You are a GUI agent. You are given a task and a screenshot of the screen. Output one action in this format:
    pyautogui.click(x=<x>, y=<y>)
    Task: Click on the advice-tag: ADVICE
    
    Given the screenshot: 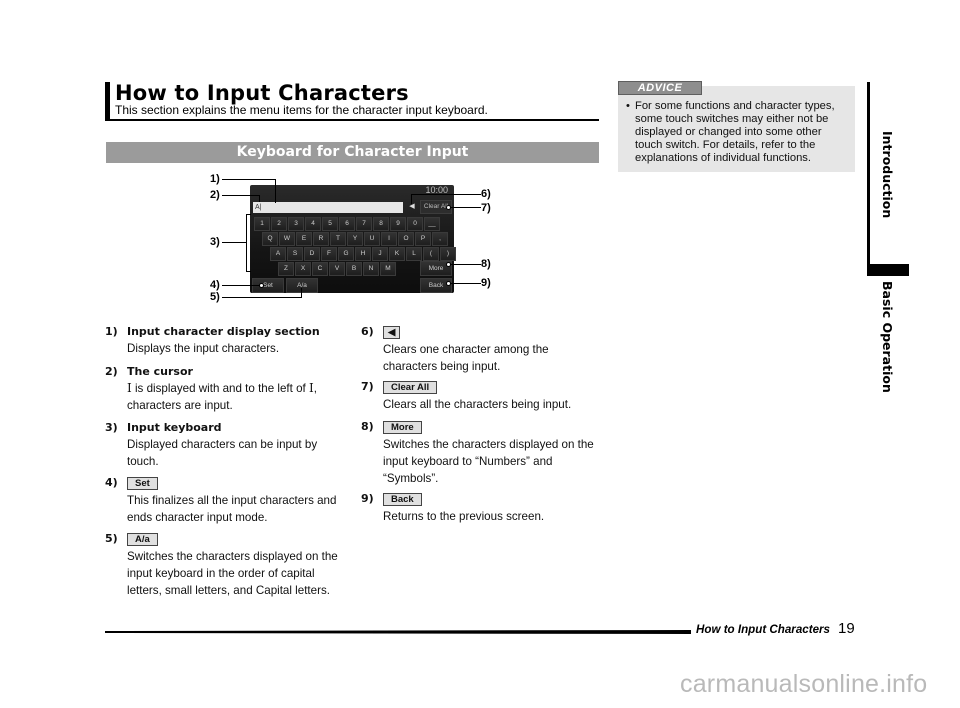 What is the action you would take?
    pyautogui.click(x=660, y=88)
    